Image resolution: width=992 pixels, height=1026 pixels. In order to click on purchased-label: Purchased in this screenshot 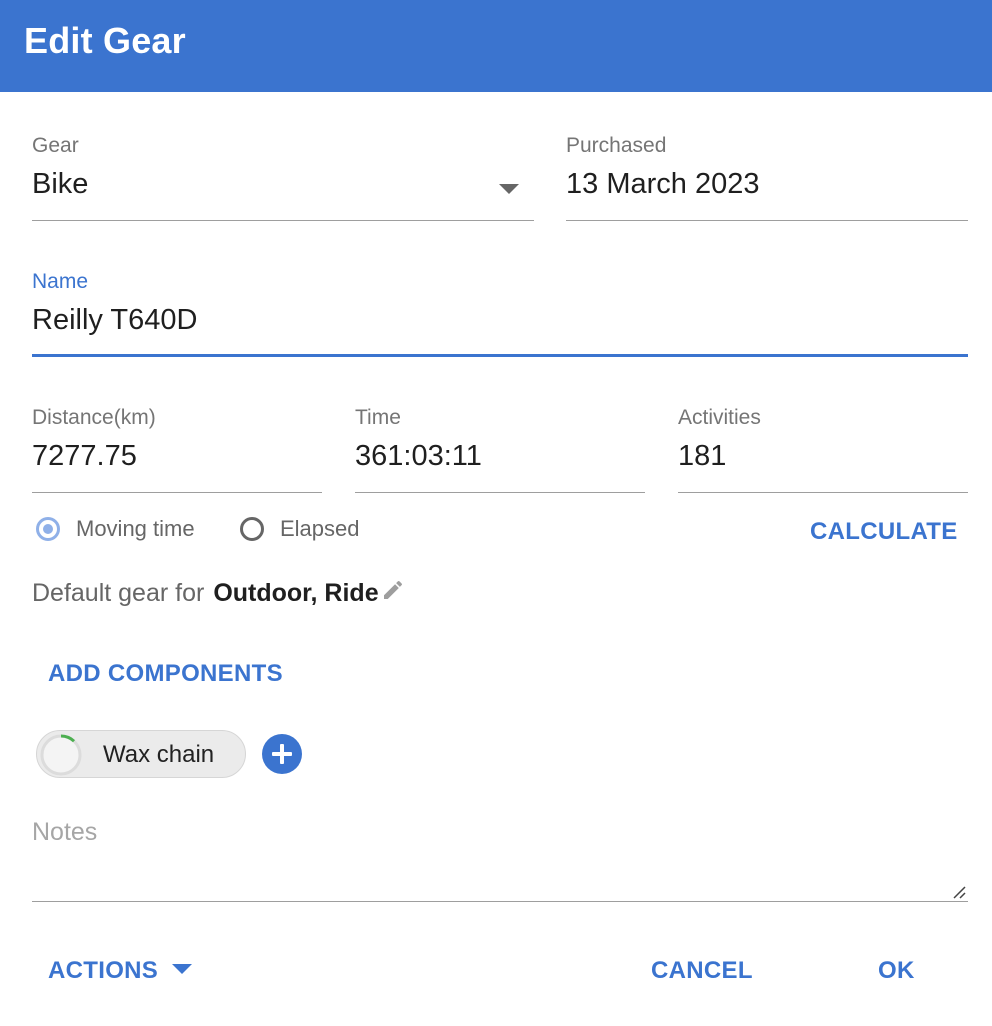, I will do `click(616, 145)`.